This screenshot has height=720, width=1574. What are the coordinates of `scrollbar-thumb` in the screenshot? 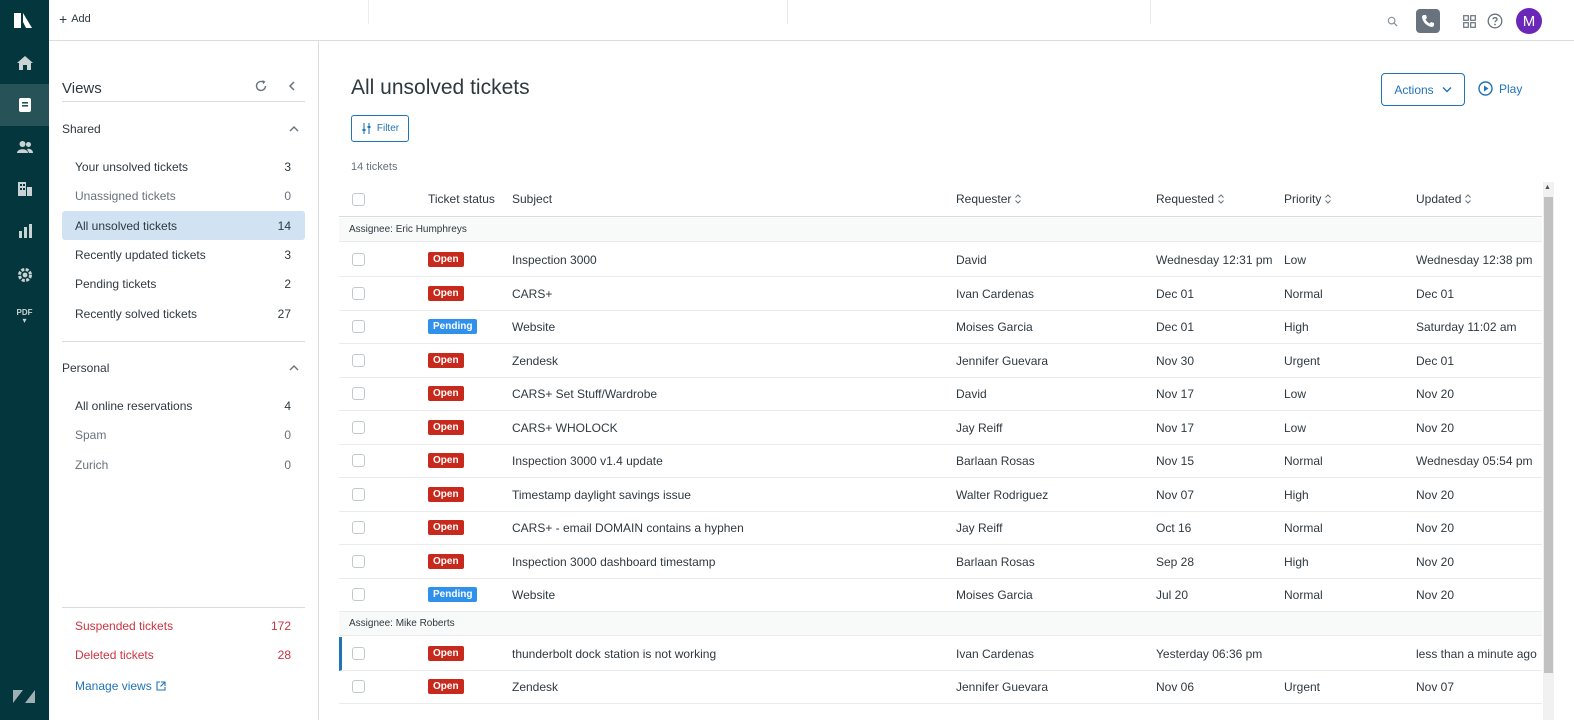 It's located at (1548, 435).